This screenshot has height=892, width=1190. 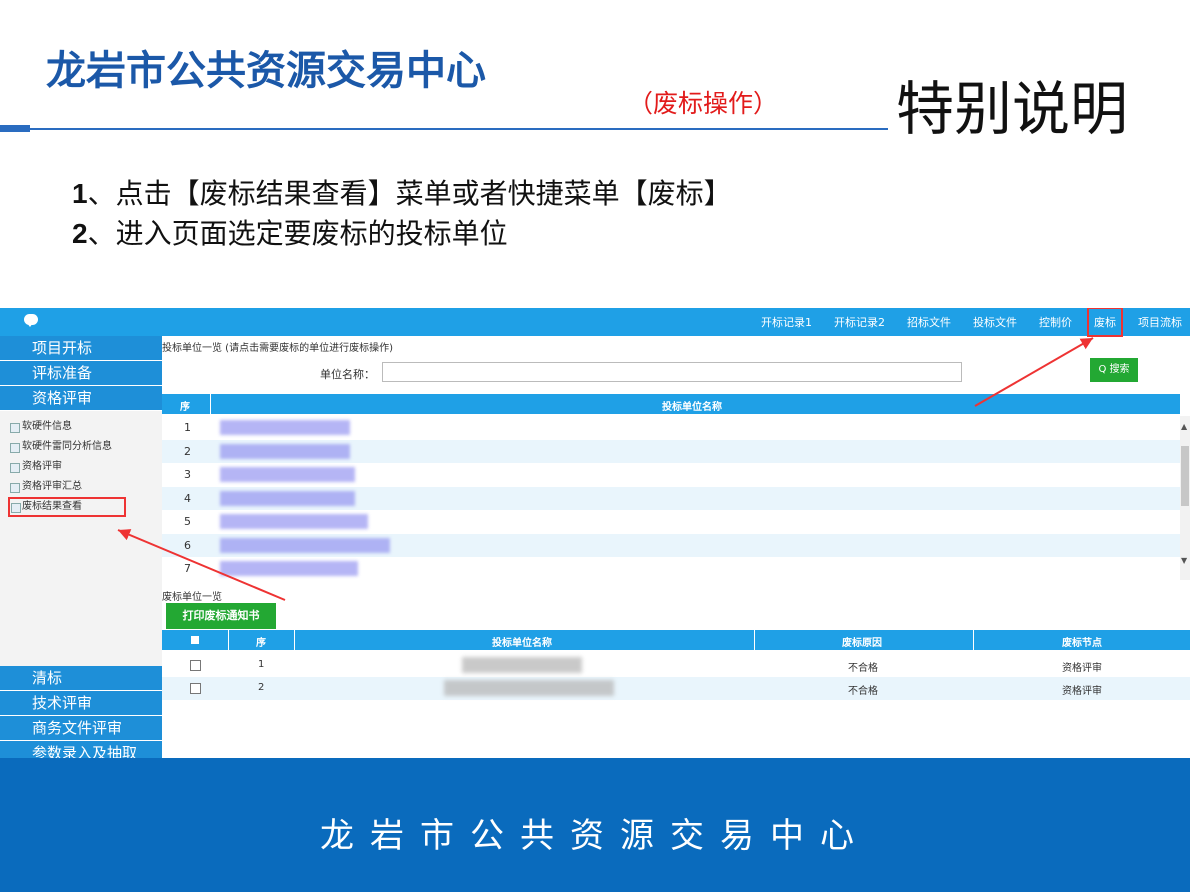 What do you see at coordinates (458, 129) in the screenshot?
I see `title-rule` at bounding box center [458, 129].